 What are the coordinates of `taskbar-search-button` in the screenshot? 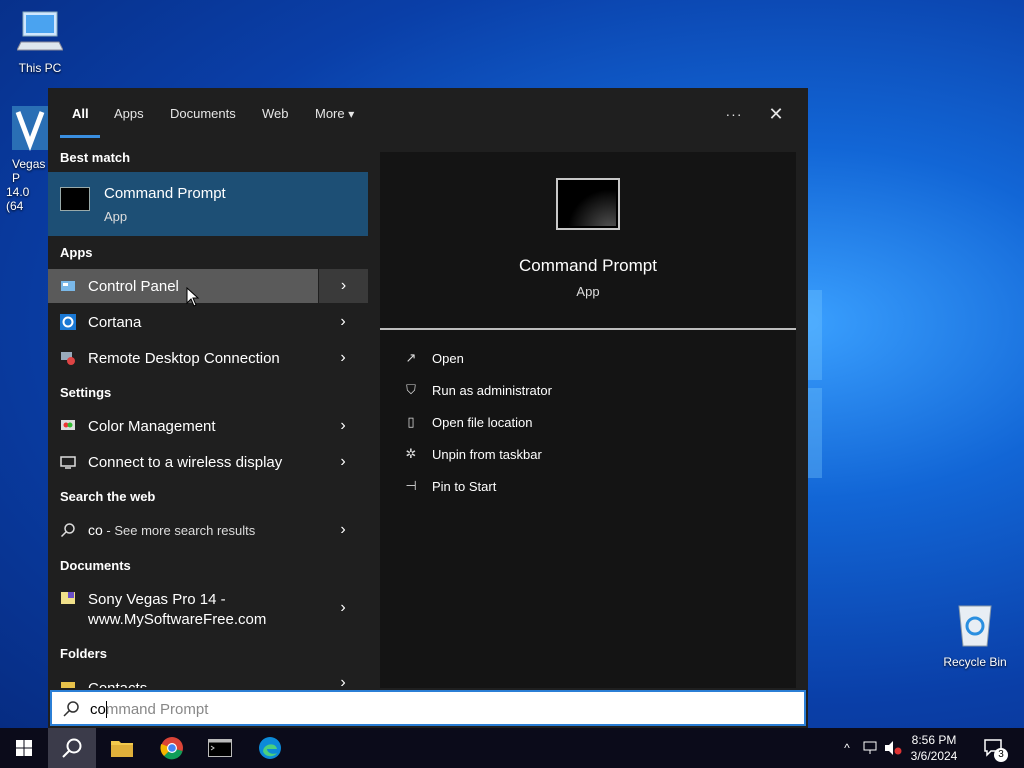 It's located at (72, 748).